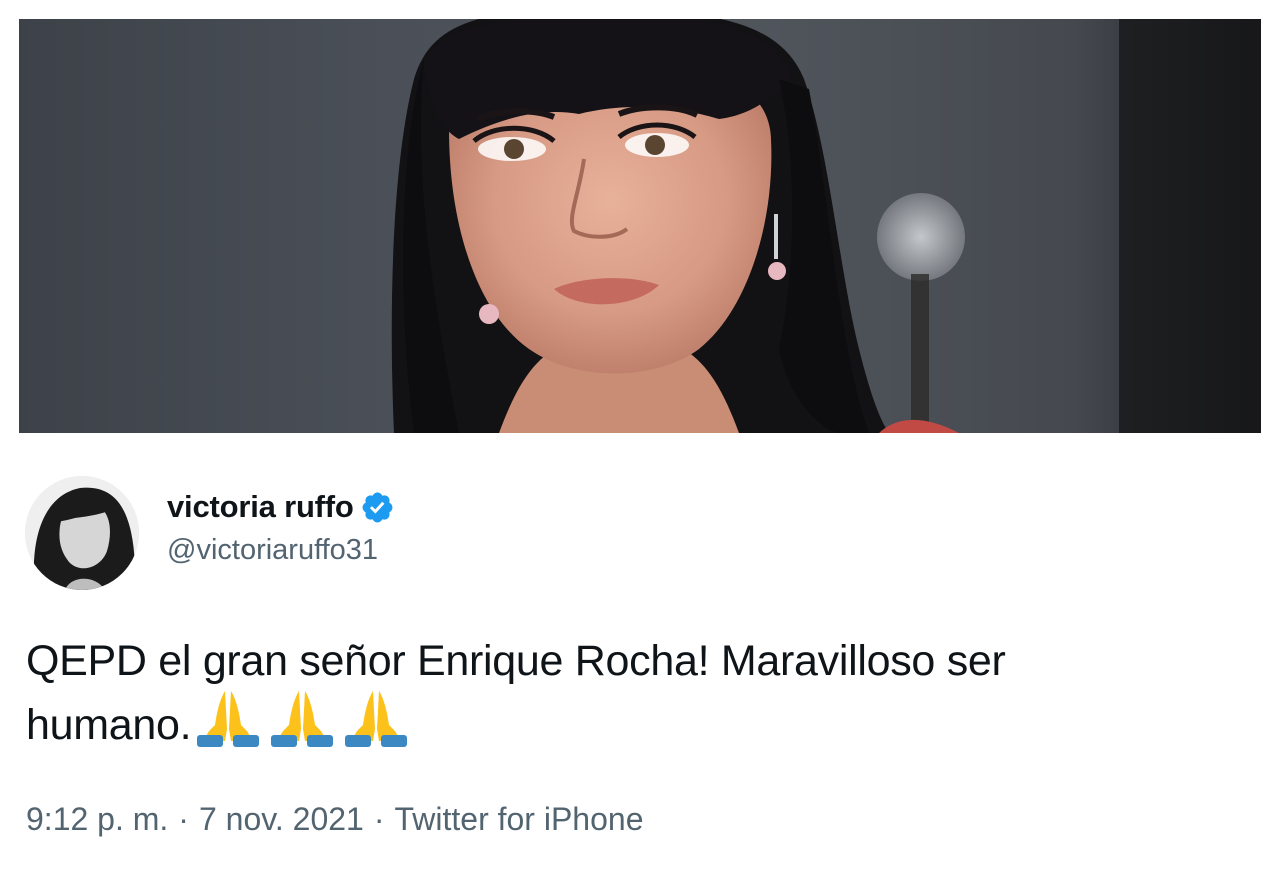  I want to click on tweet-source: Twitter for iPhone, so click(518, 819).